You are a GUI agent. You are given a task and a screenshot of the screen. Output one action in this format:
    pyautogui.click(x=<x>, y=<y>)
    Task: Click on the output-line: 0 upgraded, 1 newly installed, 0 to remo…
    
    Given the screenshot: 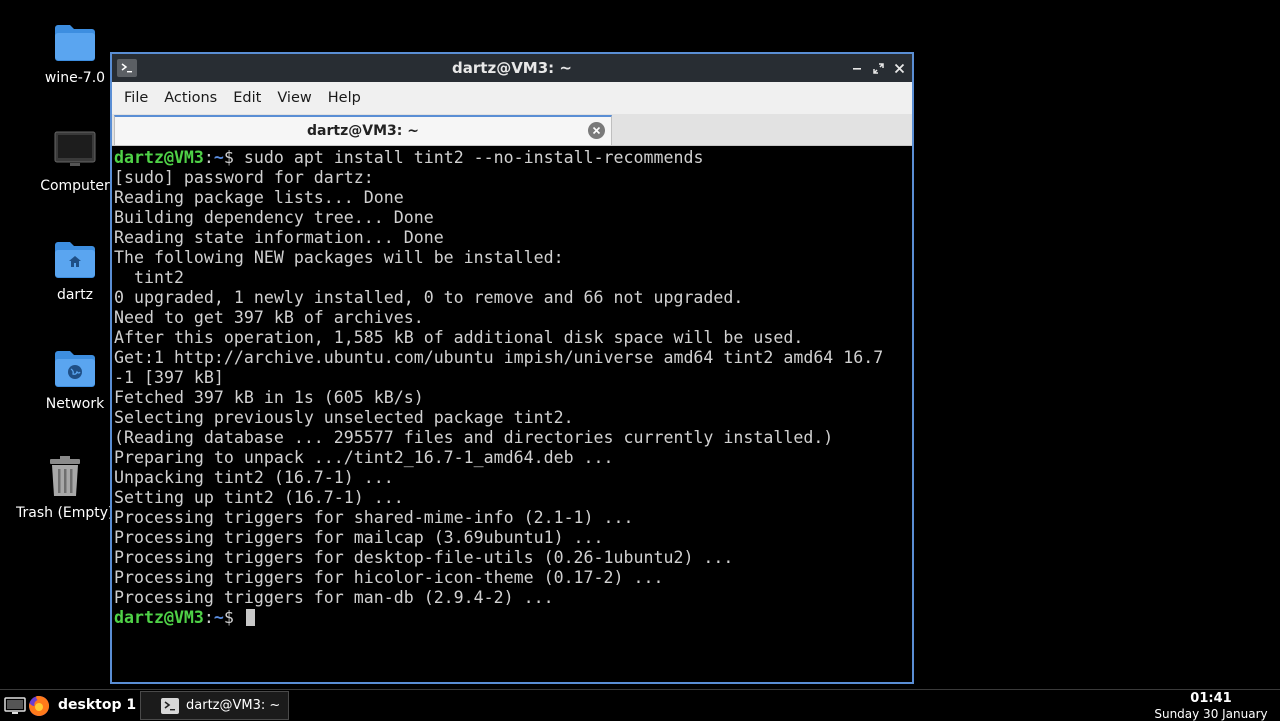 What is the action you would take?
    pyautogui.click(x=429, y=297)
    